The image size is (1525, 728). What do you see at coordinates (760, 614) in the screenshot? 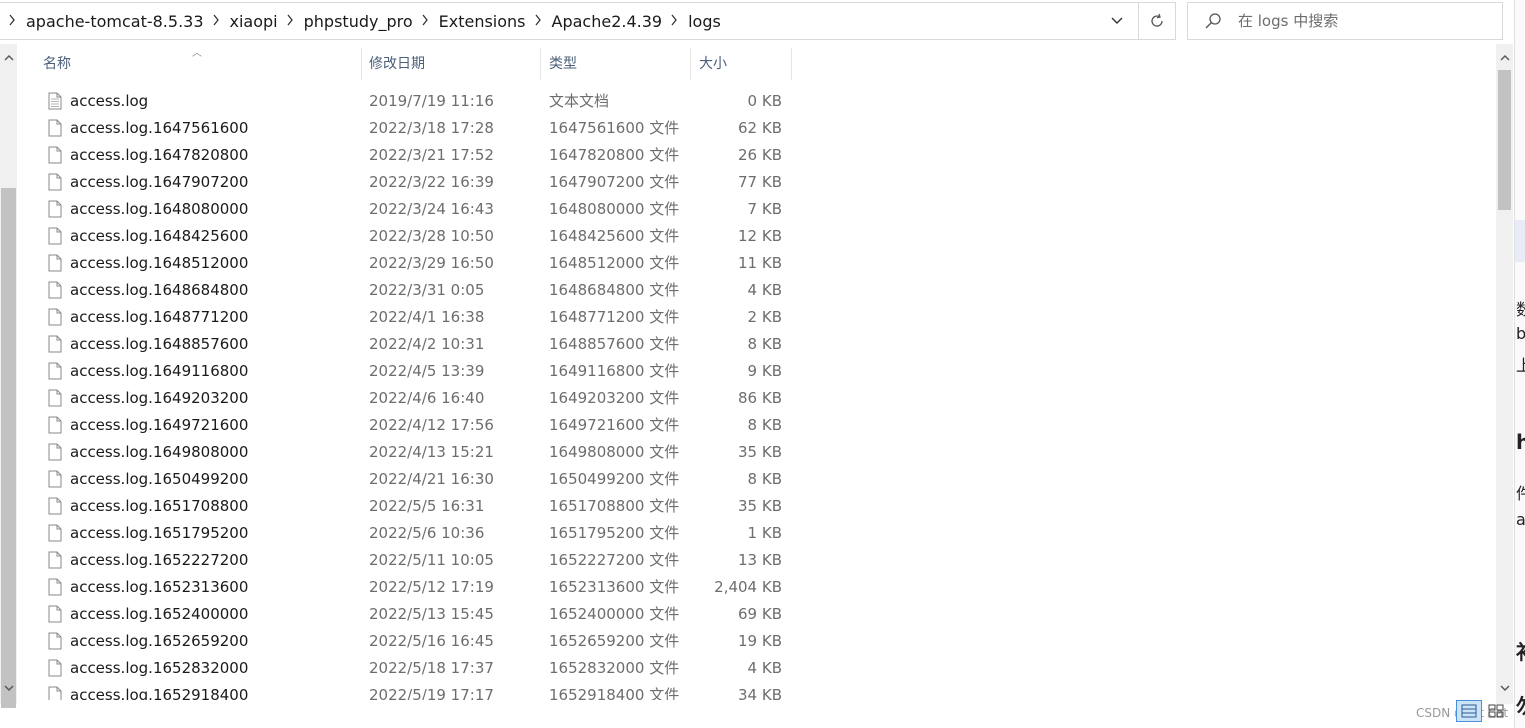
I see `file-size: 69 KB` at bounding box center [760, 614].